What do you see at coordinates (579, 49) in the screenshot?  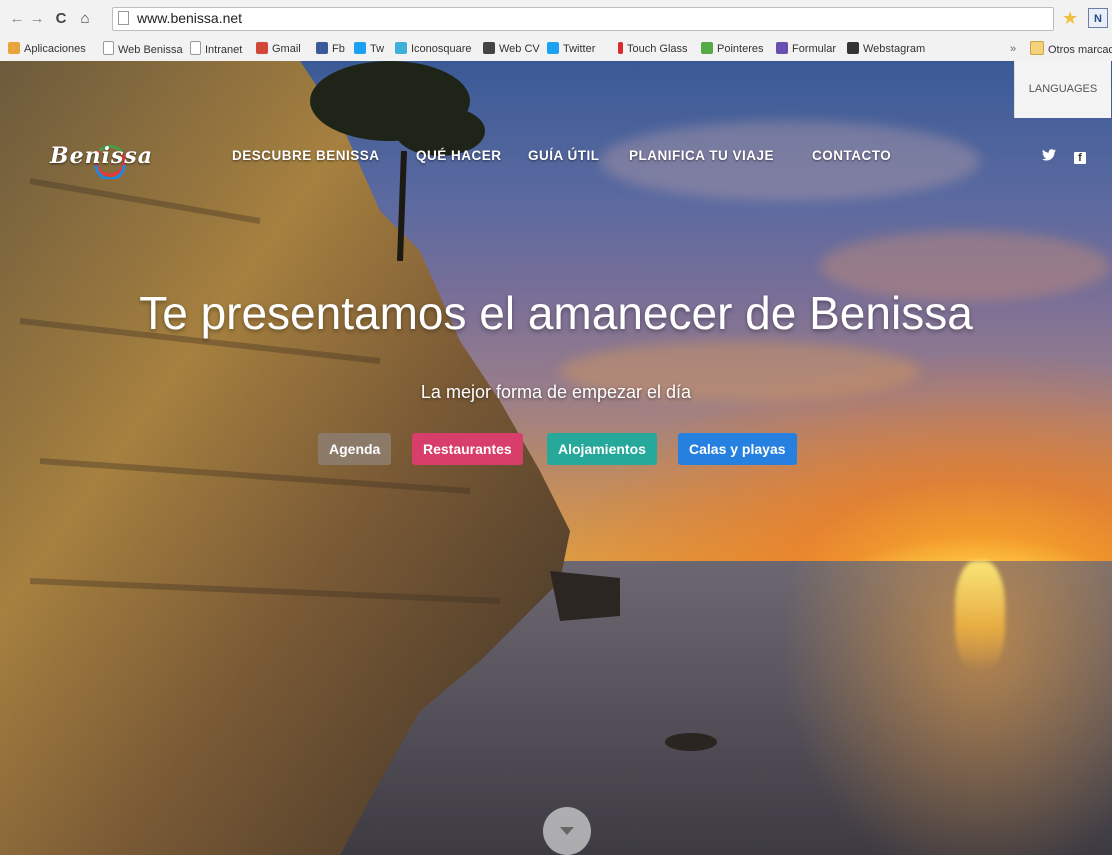 I see `bookmark-label: Twitter` at bounding box center [579, 49].